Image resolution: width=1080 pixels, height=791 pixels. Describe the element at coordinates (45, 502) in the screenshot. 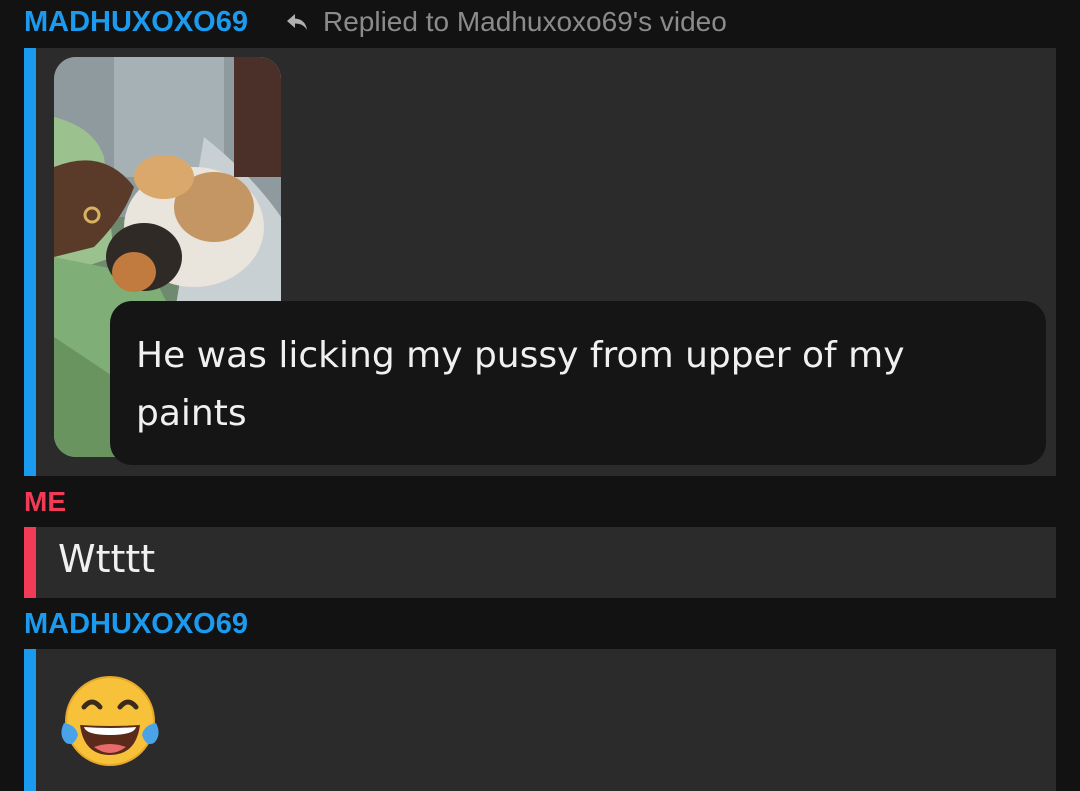

I see `sender-name: ME` at that location.